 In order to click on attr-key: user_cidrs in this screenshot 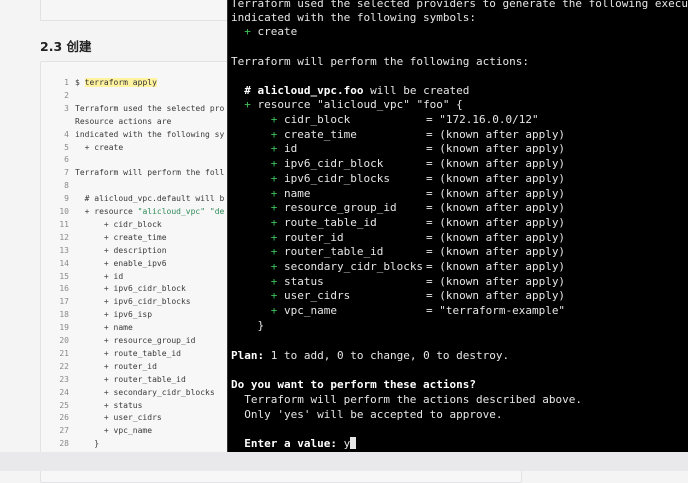, I will do `click(317, 296)`.